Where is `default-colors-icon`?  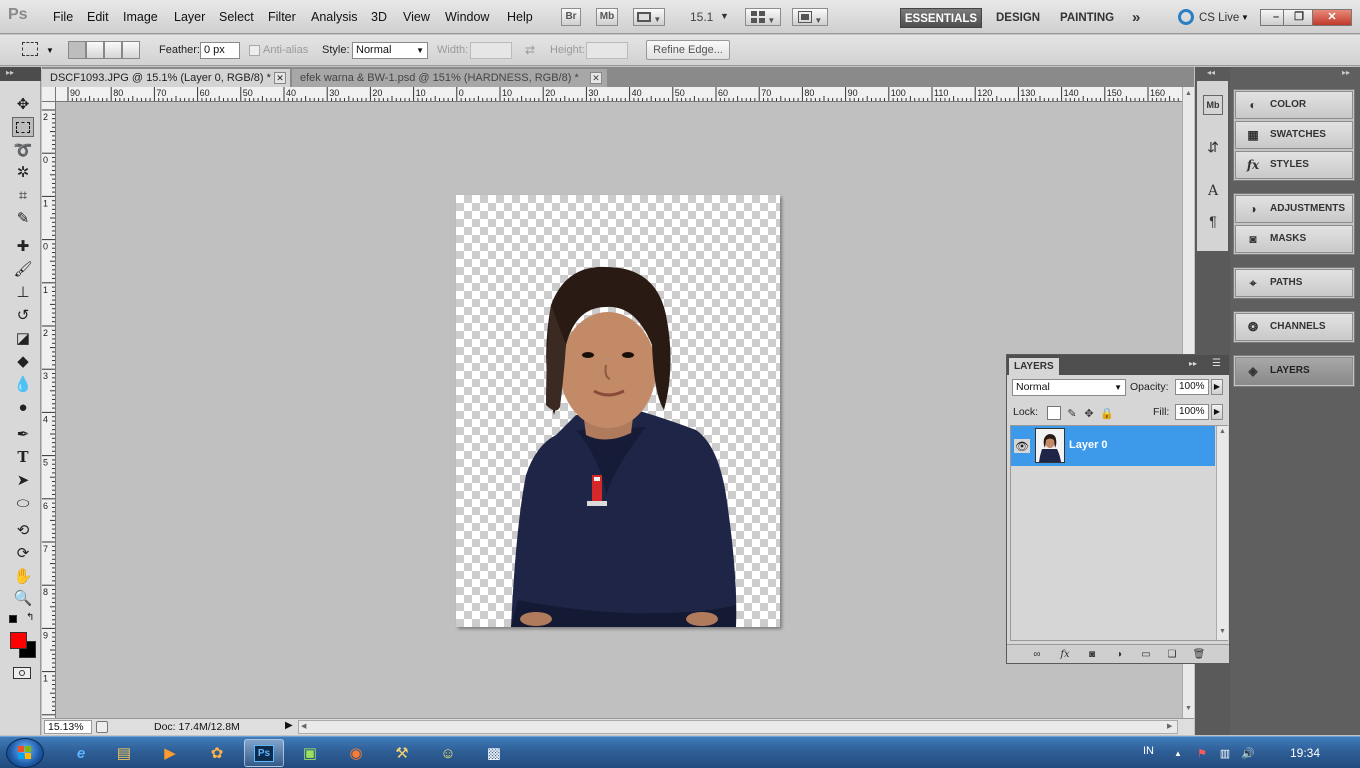
default-colors-icon is located at coordinates (13, 619).